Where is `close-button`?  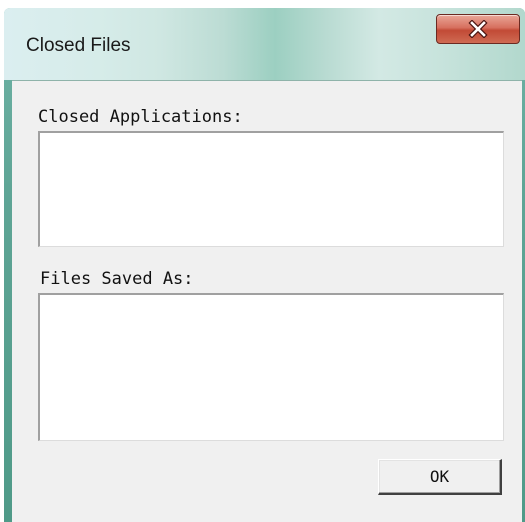
close-button is located at coordinates (478, 29).